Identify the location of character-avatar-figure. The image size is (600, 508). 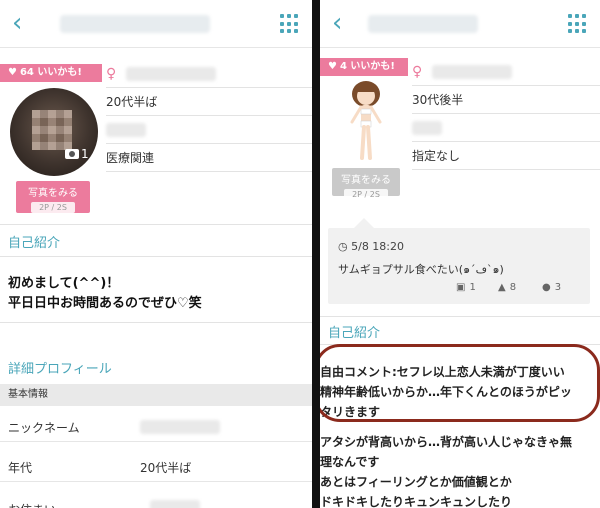
(366, 121).